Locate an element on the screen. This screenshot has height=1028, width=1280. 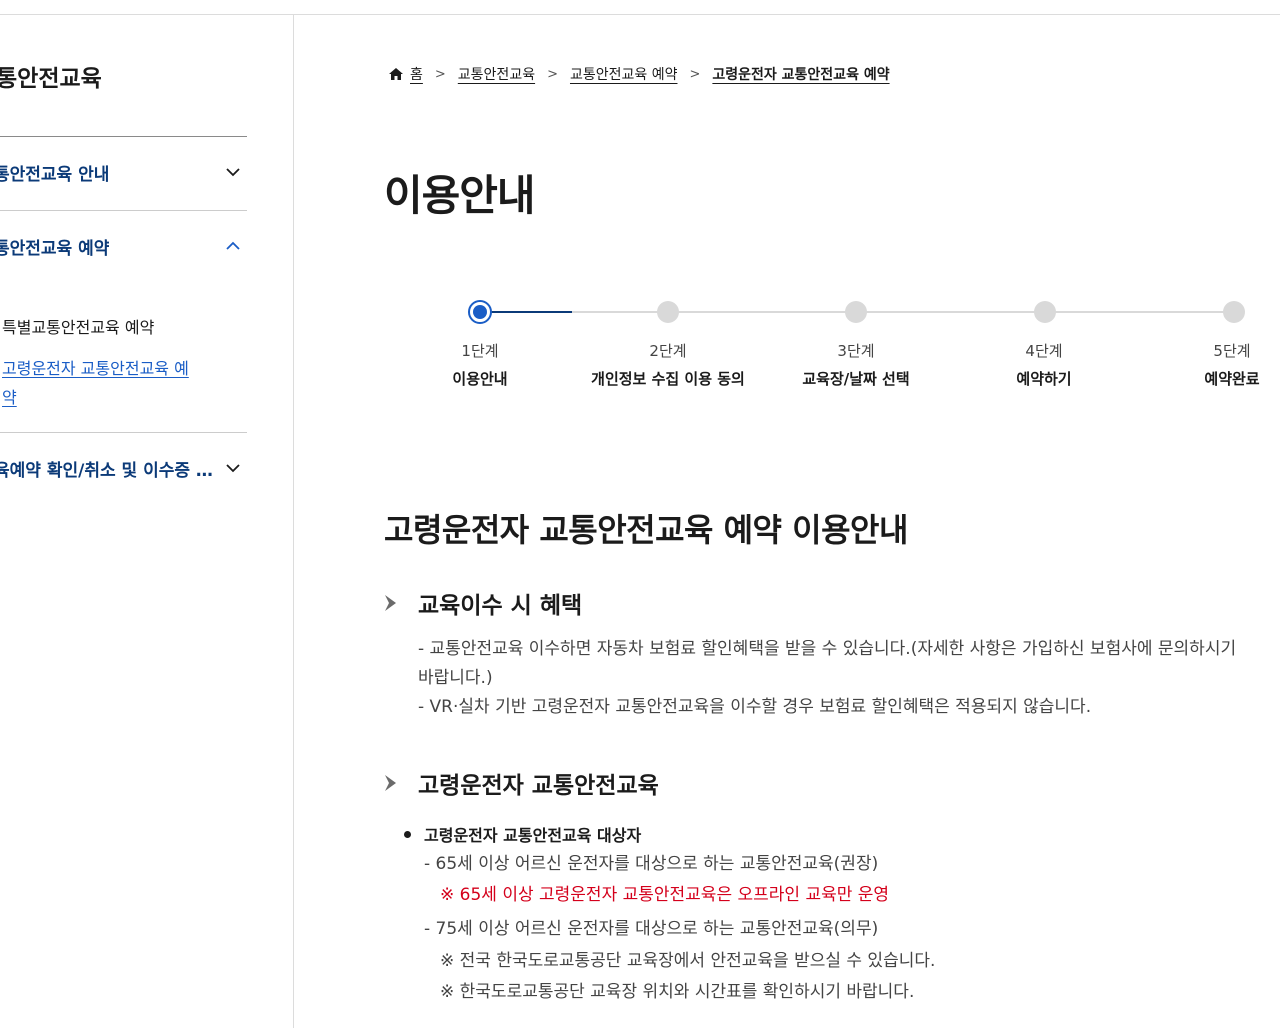
step-number: 3단계 is located at coordinates (856, 351).